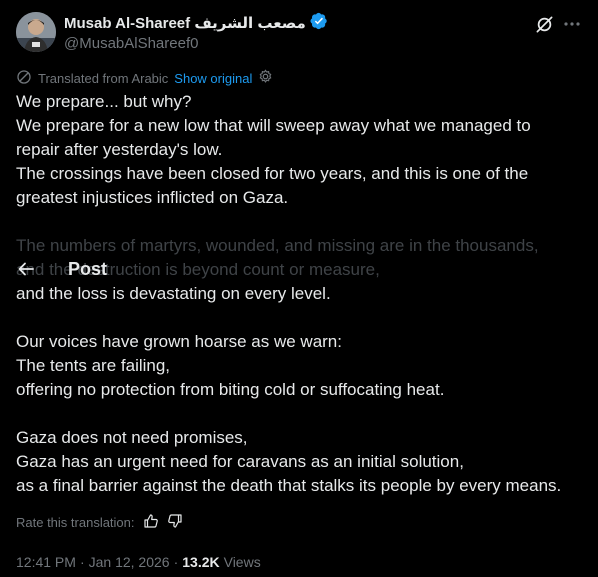 This screenshot has height=577, width=598. Describe the element at coordinates (26, 269) in the screenshot. I see `back-arrow-icon` at that location.